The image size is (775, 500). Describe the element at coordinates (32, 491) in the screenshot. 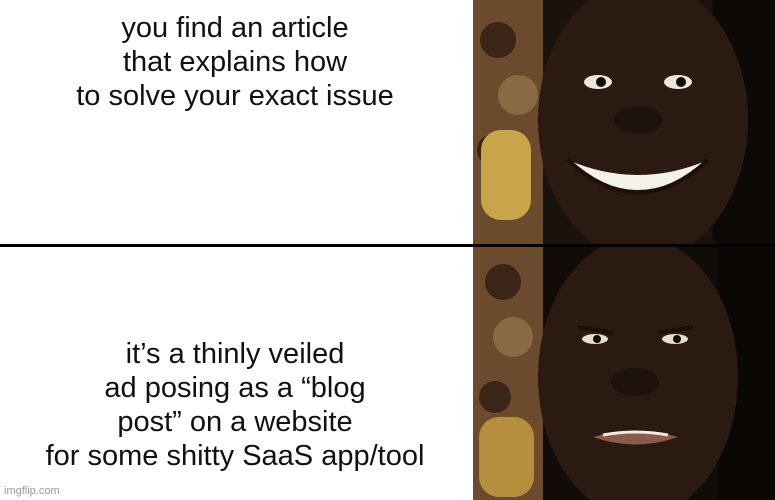

I see `imgflip-watermark: imgflip.com` at that location.